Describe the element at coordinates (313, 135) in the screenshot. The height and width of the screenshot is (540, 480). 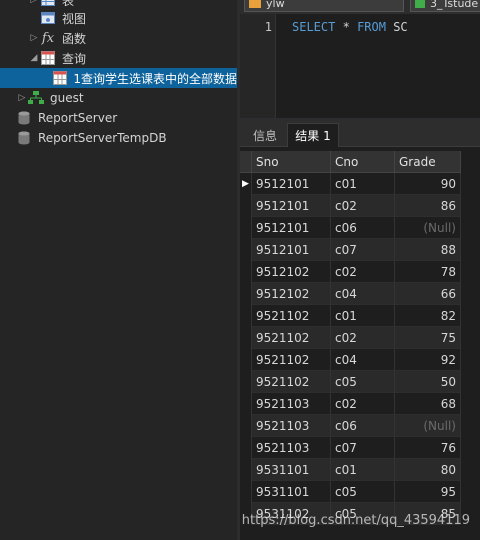
I see `tab-result-1: 结果 1` at that location.